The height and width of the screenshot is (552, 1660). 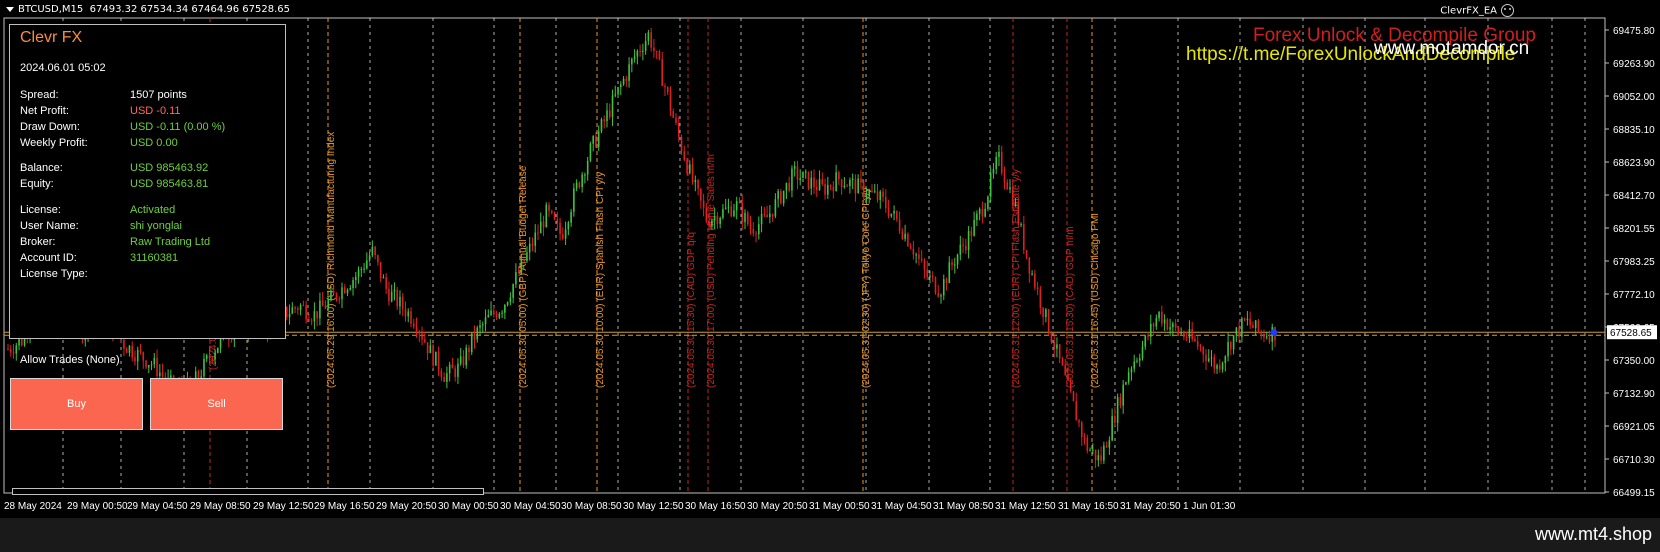 What do you see at coordinates (1095, 300) in the screenshot?
I see `event-label: (2024.05.31 16:45) (USD) Chicago PMI` at bounding box center [1095, 300].